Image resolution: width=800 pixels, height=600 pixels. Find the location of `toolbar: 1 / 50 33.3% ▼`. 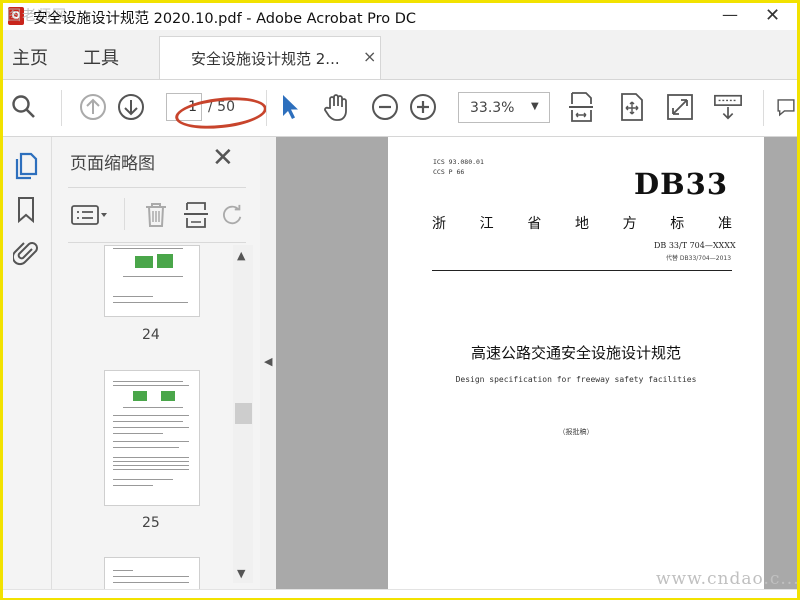

toolbar: 1 / 50 33.3% ▼ is located at coordinates (400, 108).